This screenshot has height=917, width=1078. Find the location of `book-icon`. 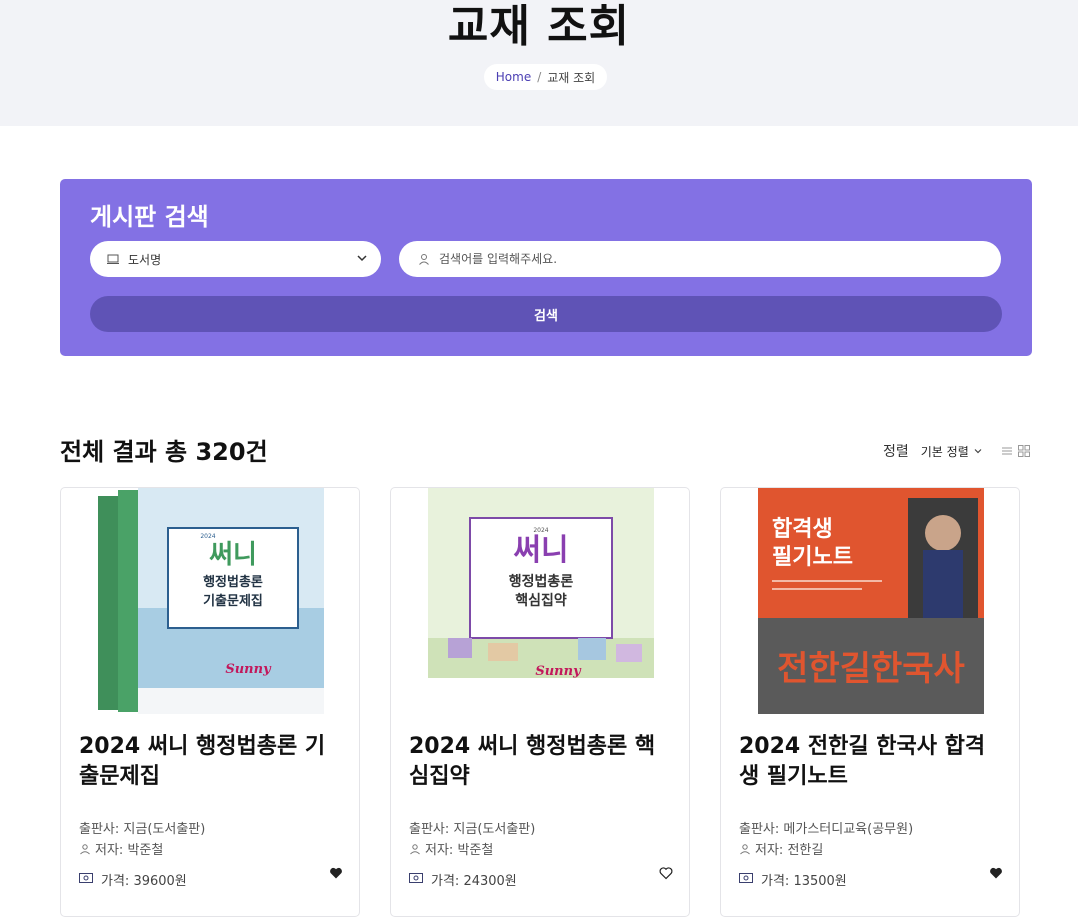

book-icon is located at coordinates (113, 259).